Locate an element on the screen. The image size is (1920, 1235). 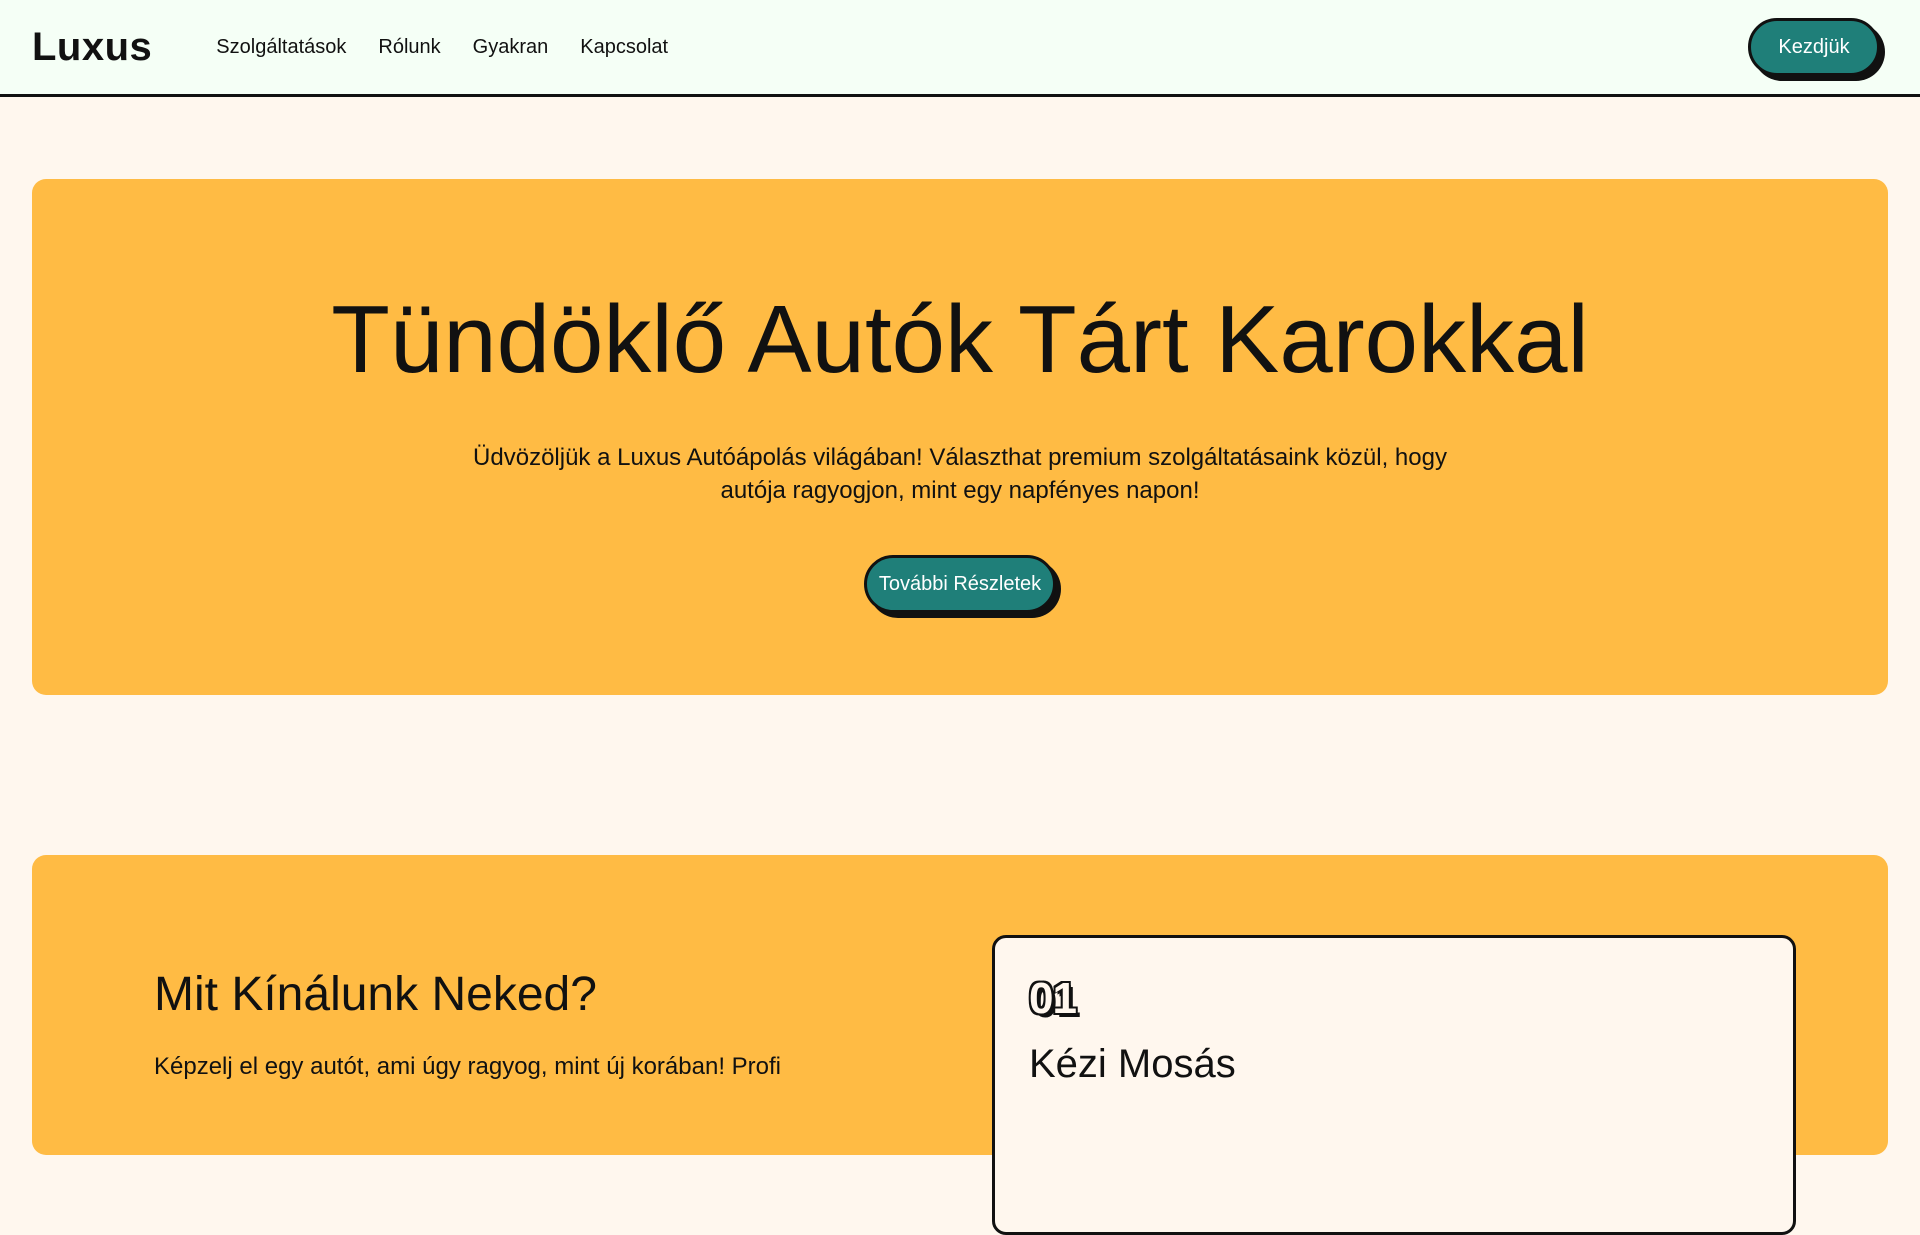
service-card: 01 Kézi Mosás is located at coordinates (1394, 1085).